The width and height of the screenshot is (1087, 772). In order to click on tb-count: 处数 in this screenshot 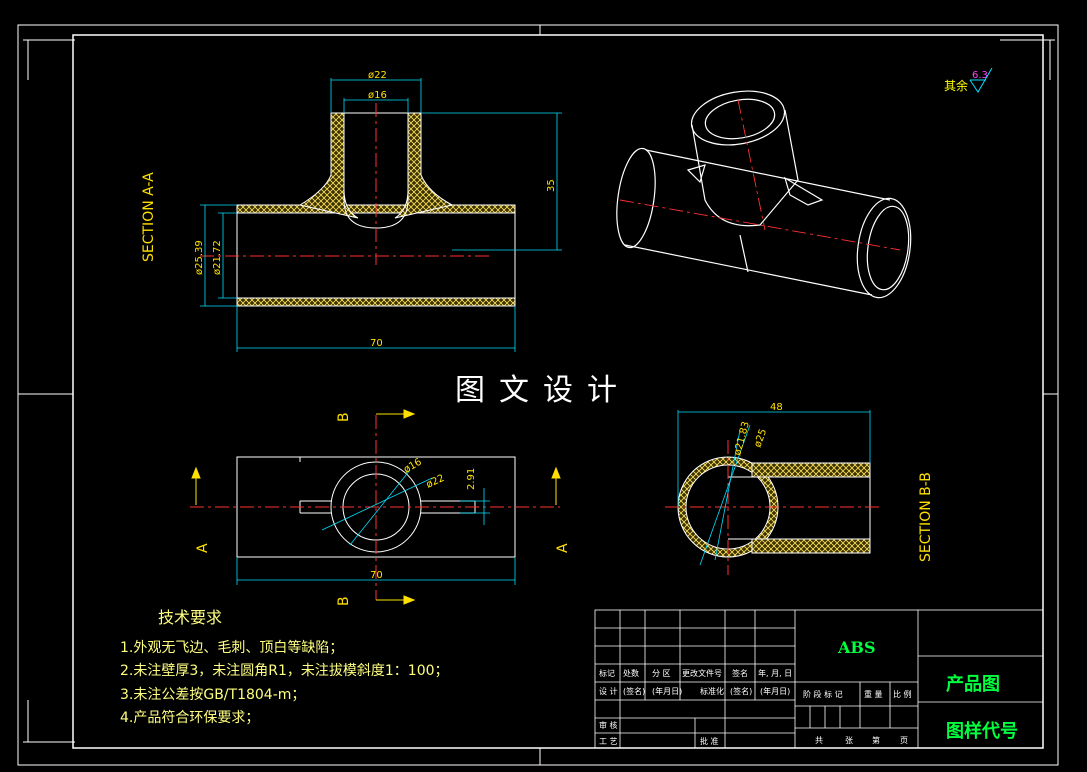, I will do `click(631, 673)`.